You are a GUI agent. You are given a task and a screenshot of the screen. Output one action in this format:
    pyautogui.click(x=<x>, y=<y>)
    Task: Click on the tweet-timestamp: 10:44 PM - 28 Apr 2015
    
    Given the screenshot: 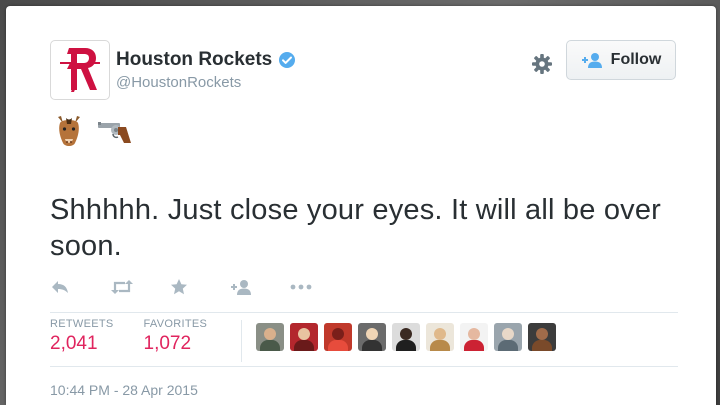 What is the action you would take?
    pyautogui.click(x=124, y=390)
    